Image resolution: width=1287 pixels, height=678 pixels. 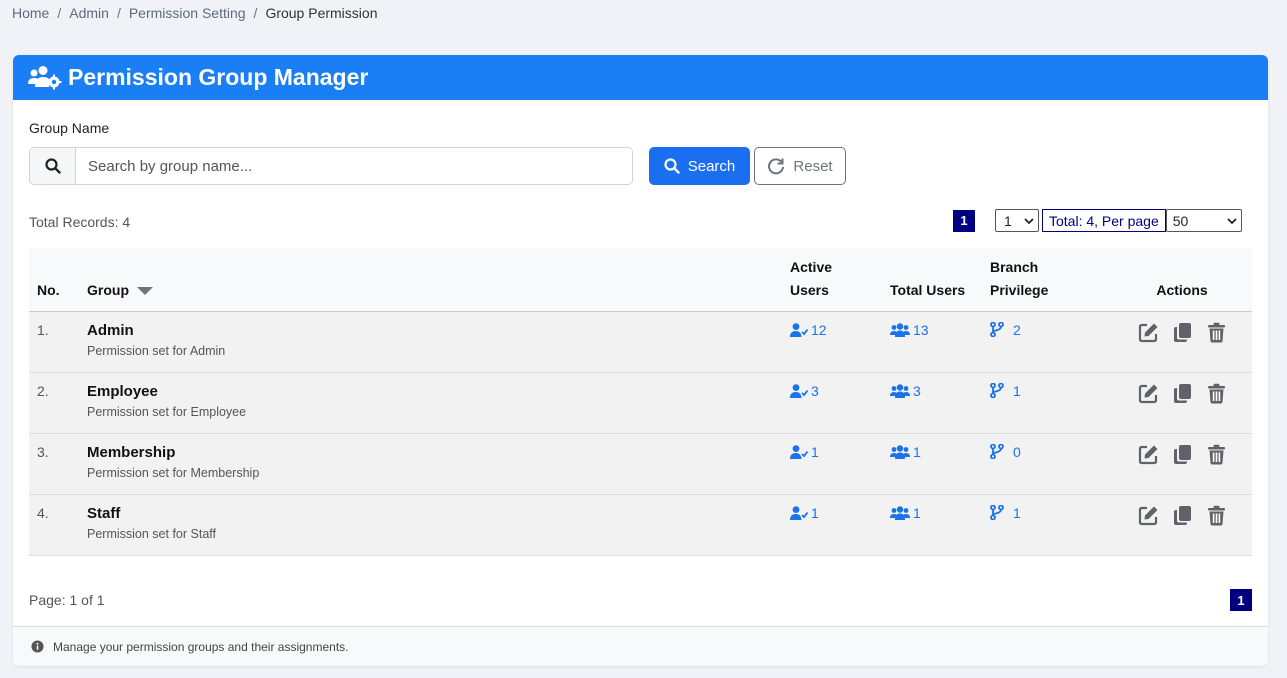 What do you see at coordinates (145, 290) in the screenshot?
I see `sort-desc-icon` at bounding box center [145, 290].